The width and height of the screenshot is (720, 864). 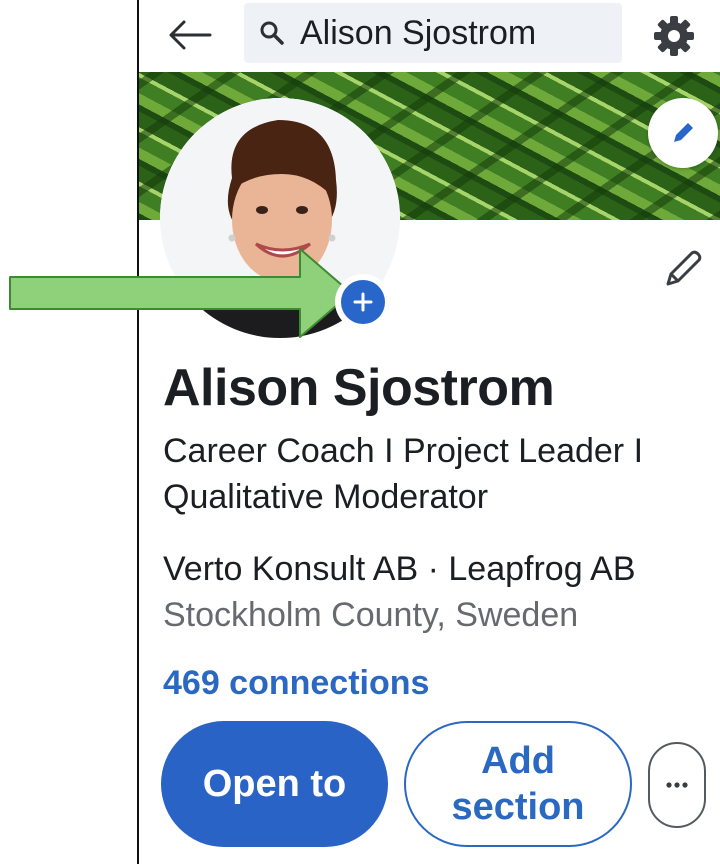 I want to click on edit-intro-button, so click(x=683, y=269).